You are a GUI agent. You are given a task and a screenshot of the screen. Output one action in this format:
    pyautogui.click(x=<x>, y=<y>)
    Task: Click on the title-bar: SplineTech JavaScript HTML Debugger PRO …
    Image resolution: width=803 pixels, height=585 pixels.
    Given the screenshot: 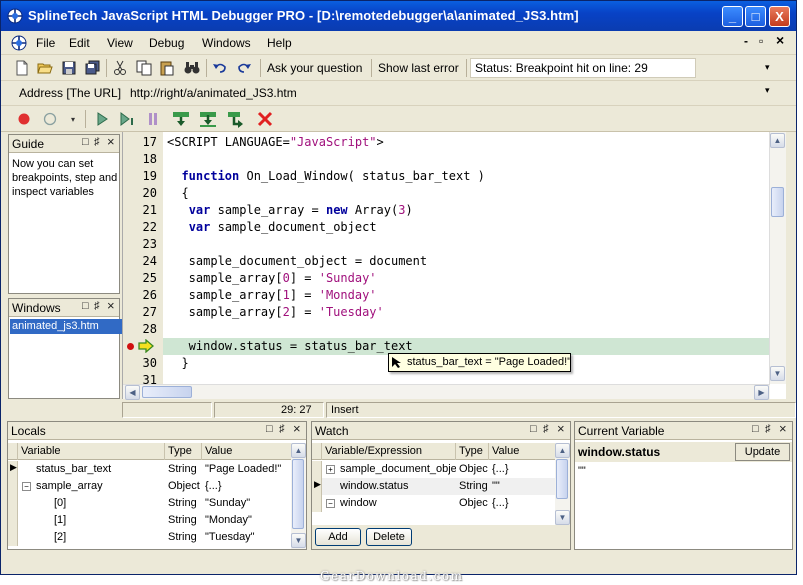 What is the action you would take?
    pyautogui.click(x=398, y=16)
    